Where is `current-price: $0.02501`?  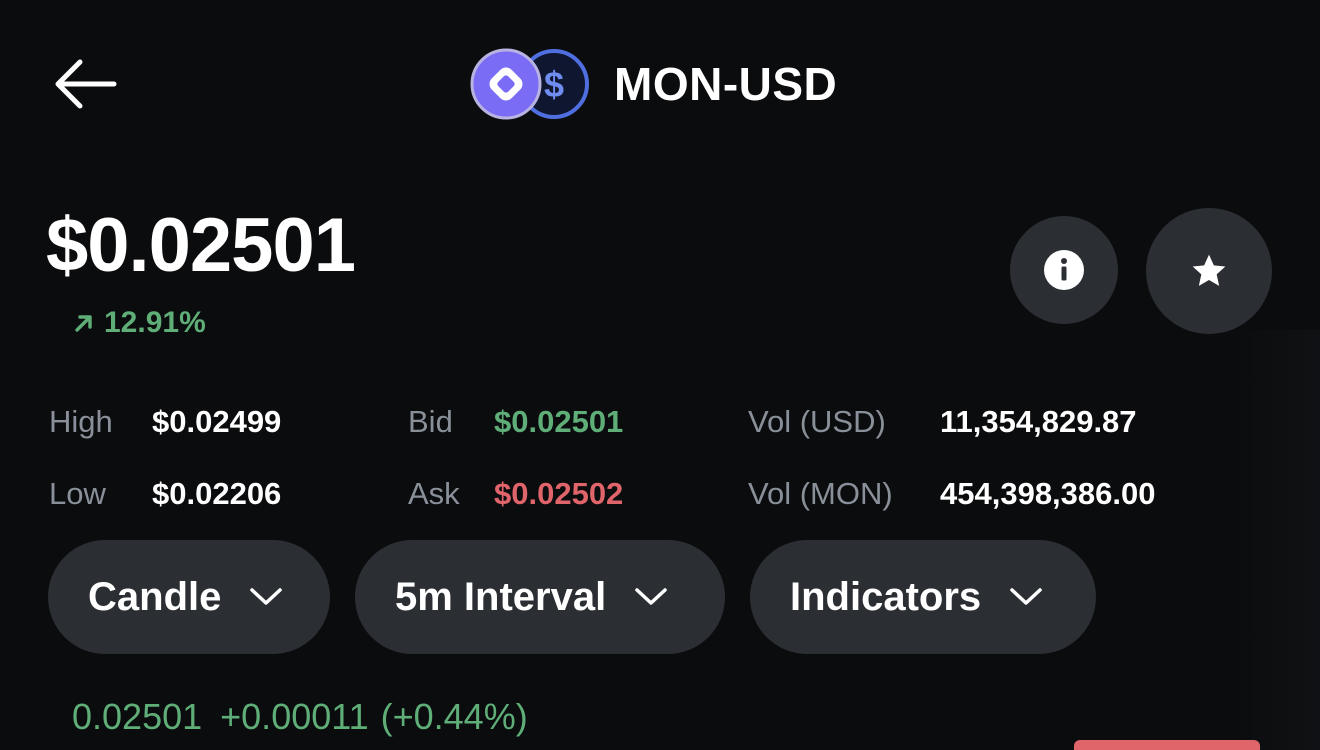
current-price: $0.02501 is located at coordinates (201, 245).